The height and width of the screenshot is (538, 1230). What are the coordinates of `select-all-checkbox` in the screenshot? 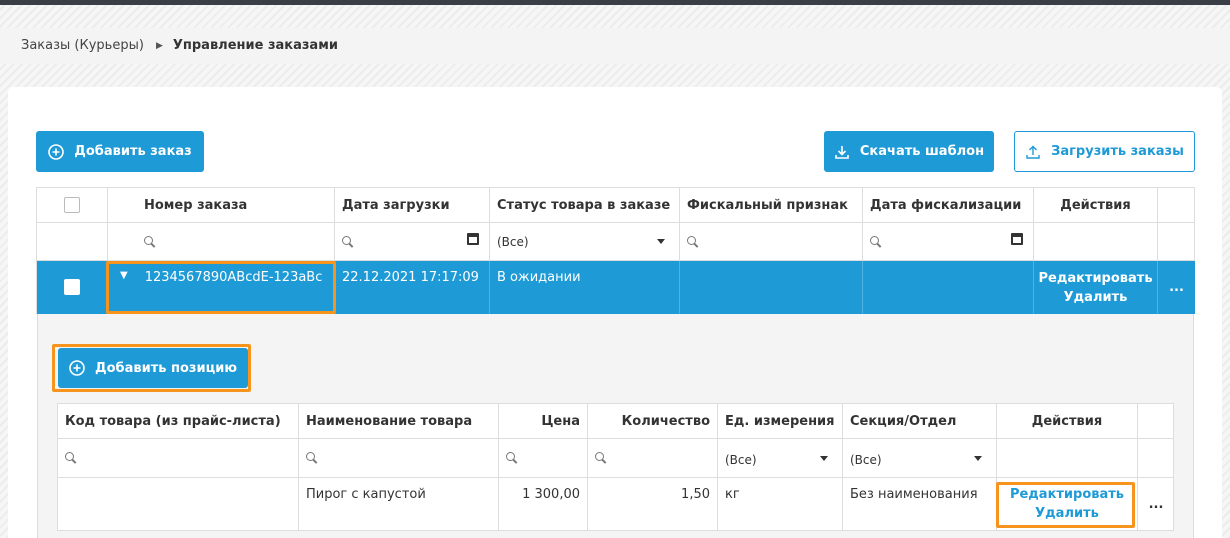 It's located at (72, 205).